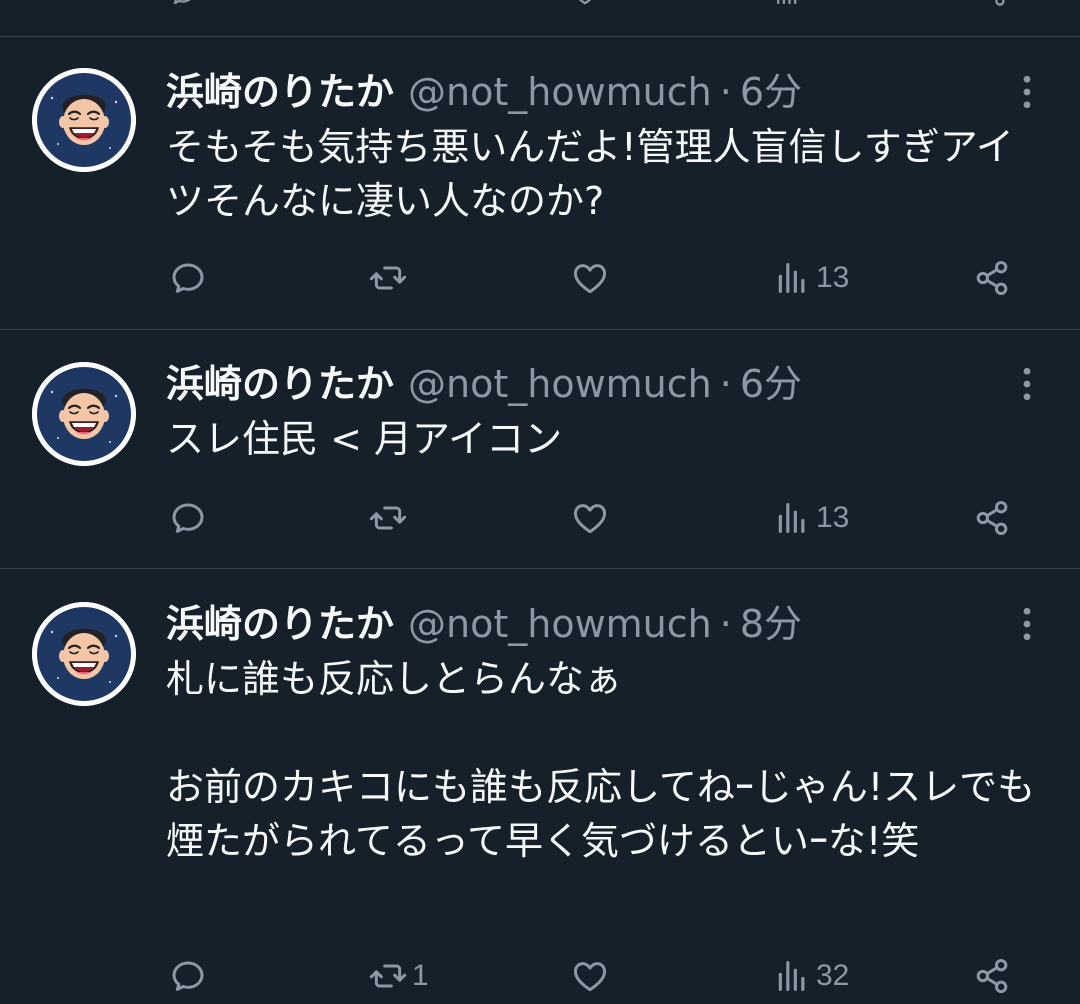  Describe the element at coordinates (833, 975) in the screenshot. I see `view-count: 32` at that location.